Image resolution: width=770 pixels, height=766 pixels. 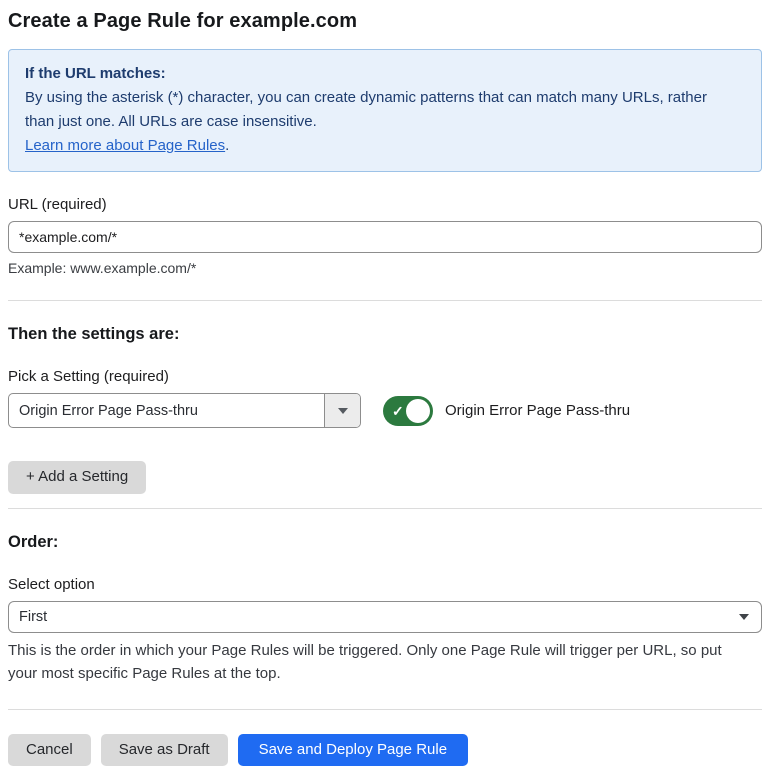 What do you see at coordinates (49, 750) in the screenshot?
I see `cancel-button: Cancel` at bounding box center [49, 750].